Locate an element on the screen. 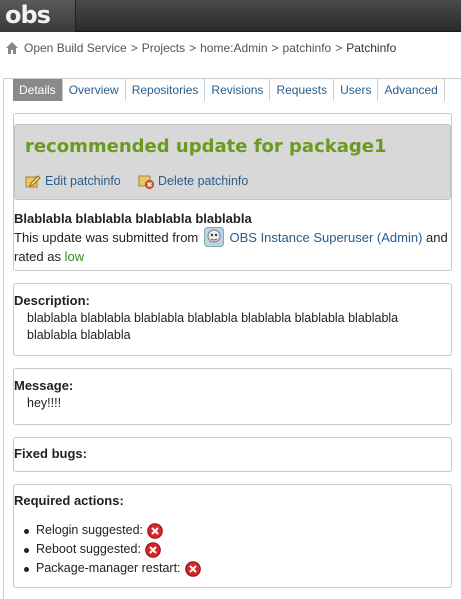  delete-icon is located at coordinates (146, 182).